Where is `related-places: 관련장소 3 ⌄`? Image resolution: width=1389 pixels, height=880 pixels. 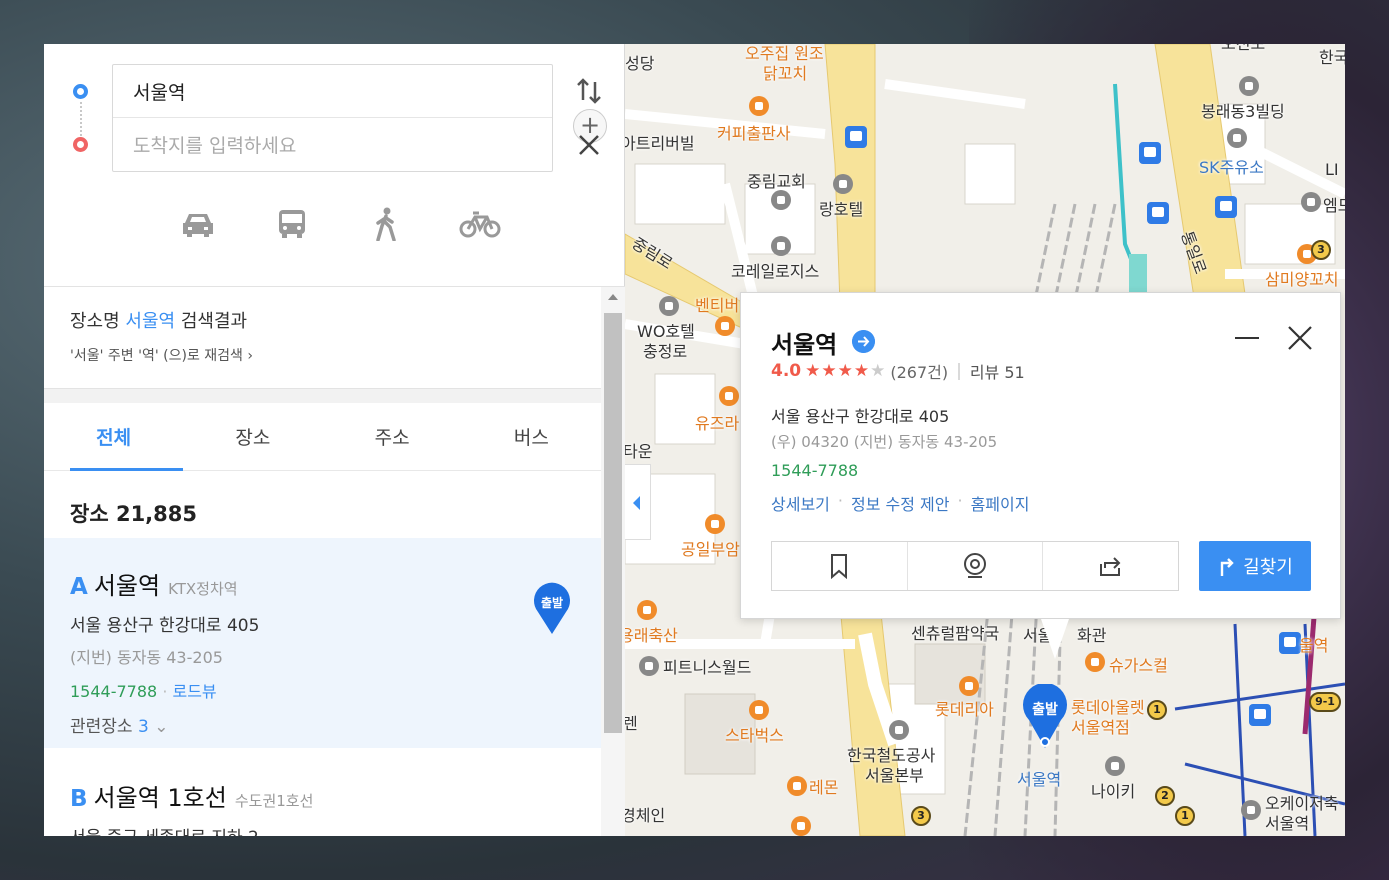 related-places: 관련장소 3 ⌄ is located at coordinates (335, 724).